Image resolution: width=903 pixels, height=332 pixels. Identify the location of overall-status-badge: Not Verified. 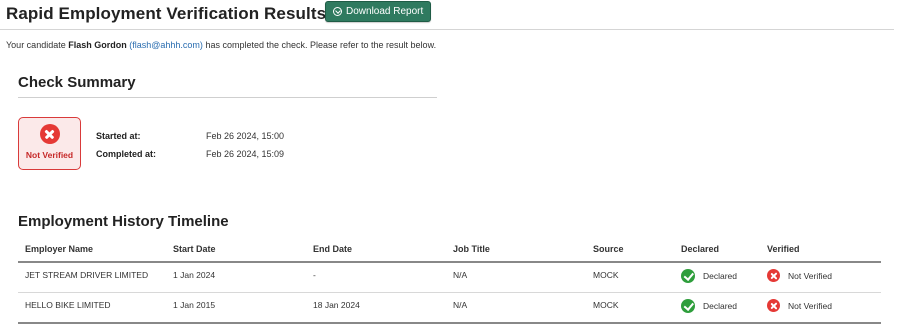
(49, 143).